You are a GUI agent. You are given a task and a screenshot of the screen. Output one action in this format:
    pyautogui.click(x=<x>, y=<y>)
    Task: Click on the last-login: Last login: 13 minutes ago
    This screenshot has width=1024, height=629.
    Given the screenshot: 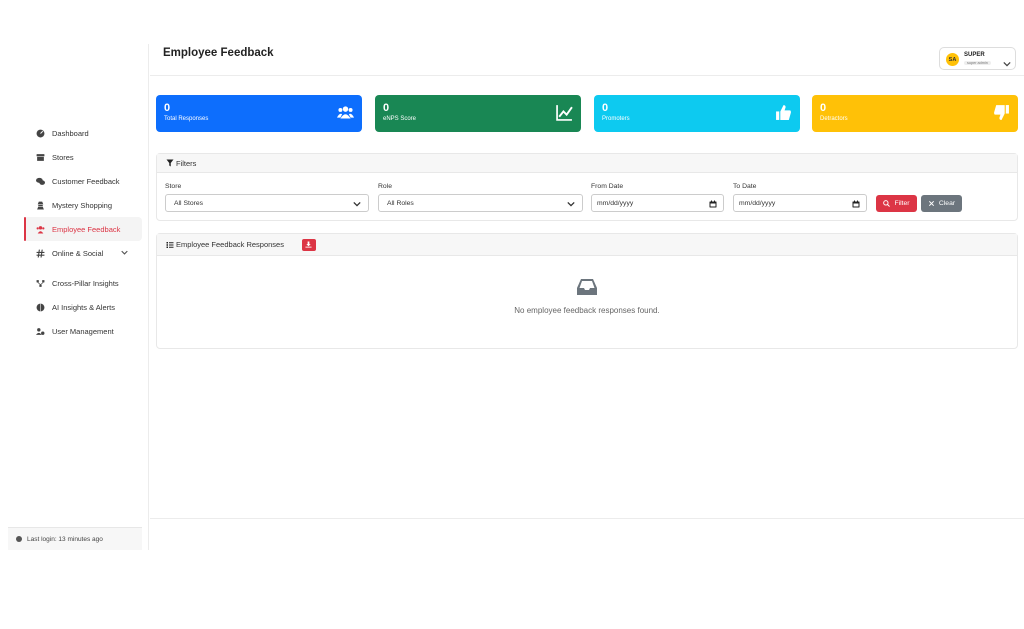 What is the action you would take?
    pyautogui.click(x=75, y=538)
    